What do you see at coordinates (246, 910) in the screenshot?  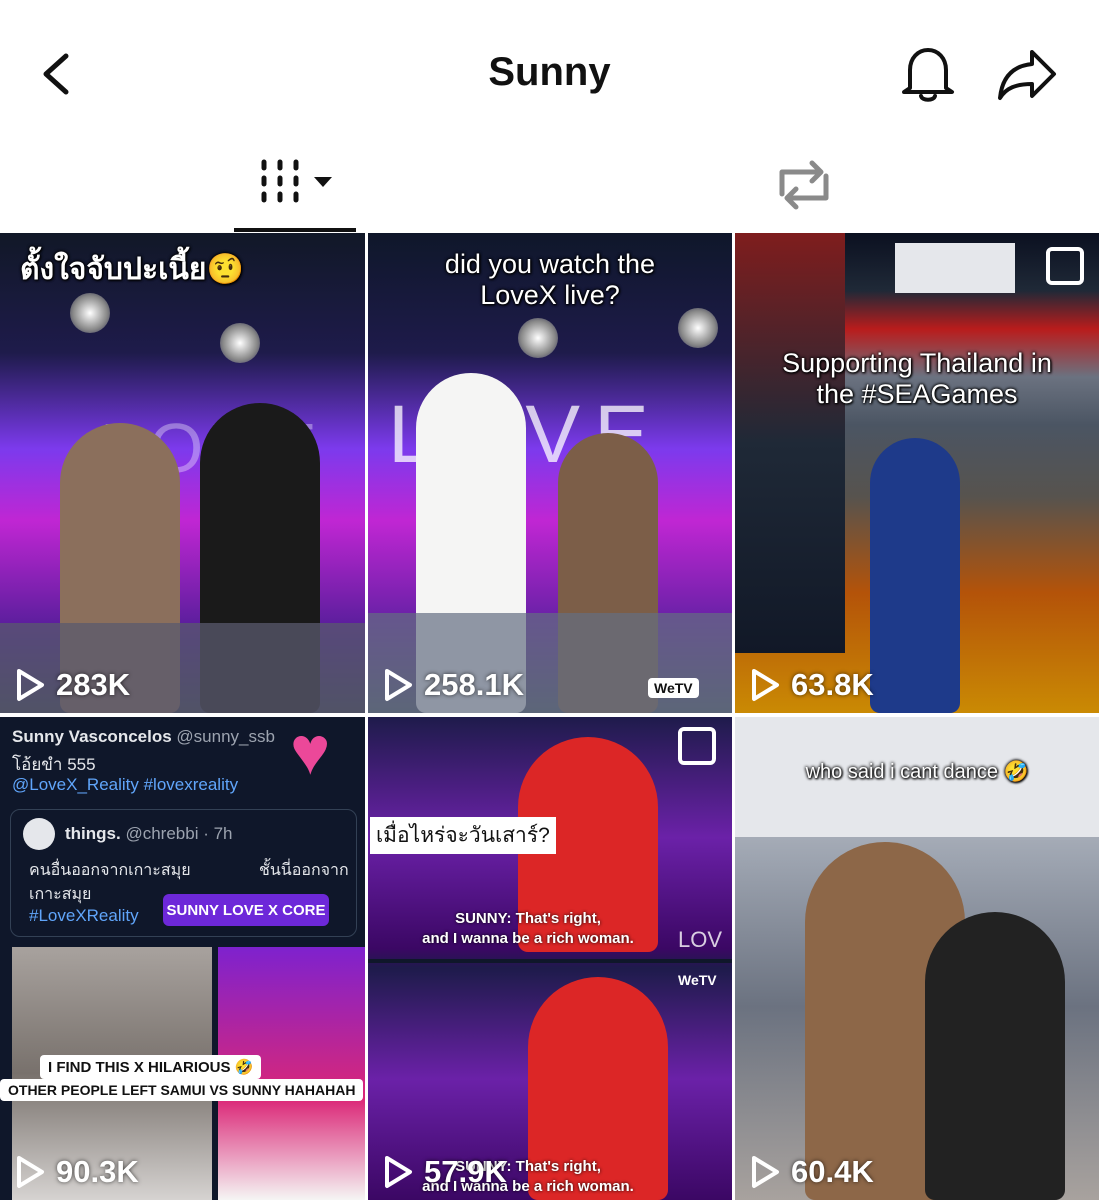 I see `sunny-love-x-core-banner: SUNNY LOVE X CORE` at bounding box center [246, 910].